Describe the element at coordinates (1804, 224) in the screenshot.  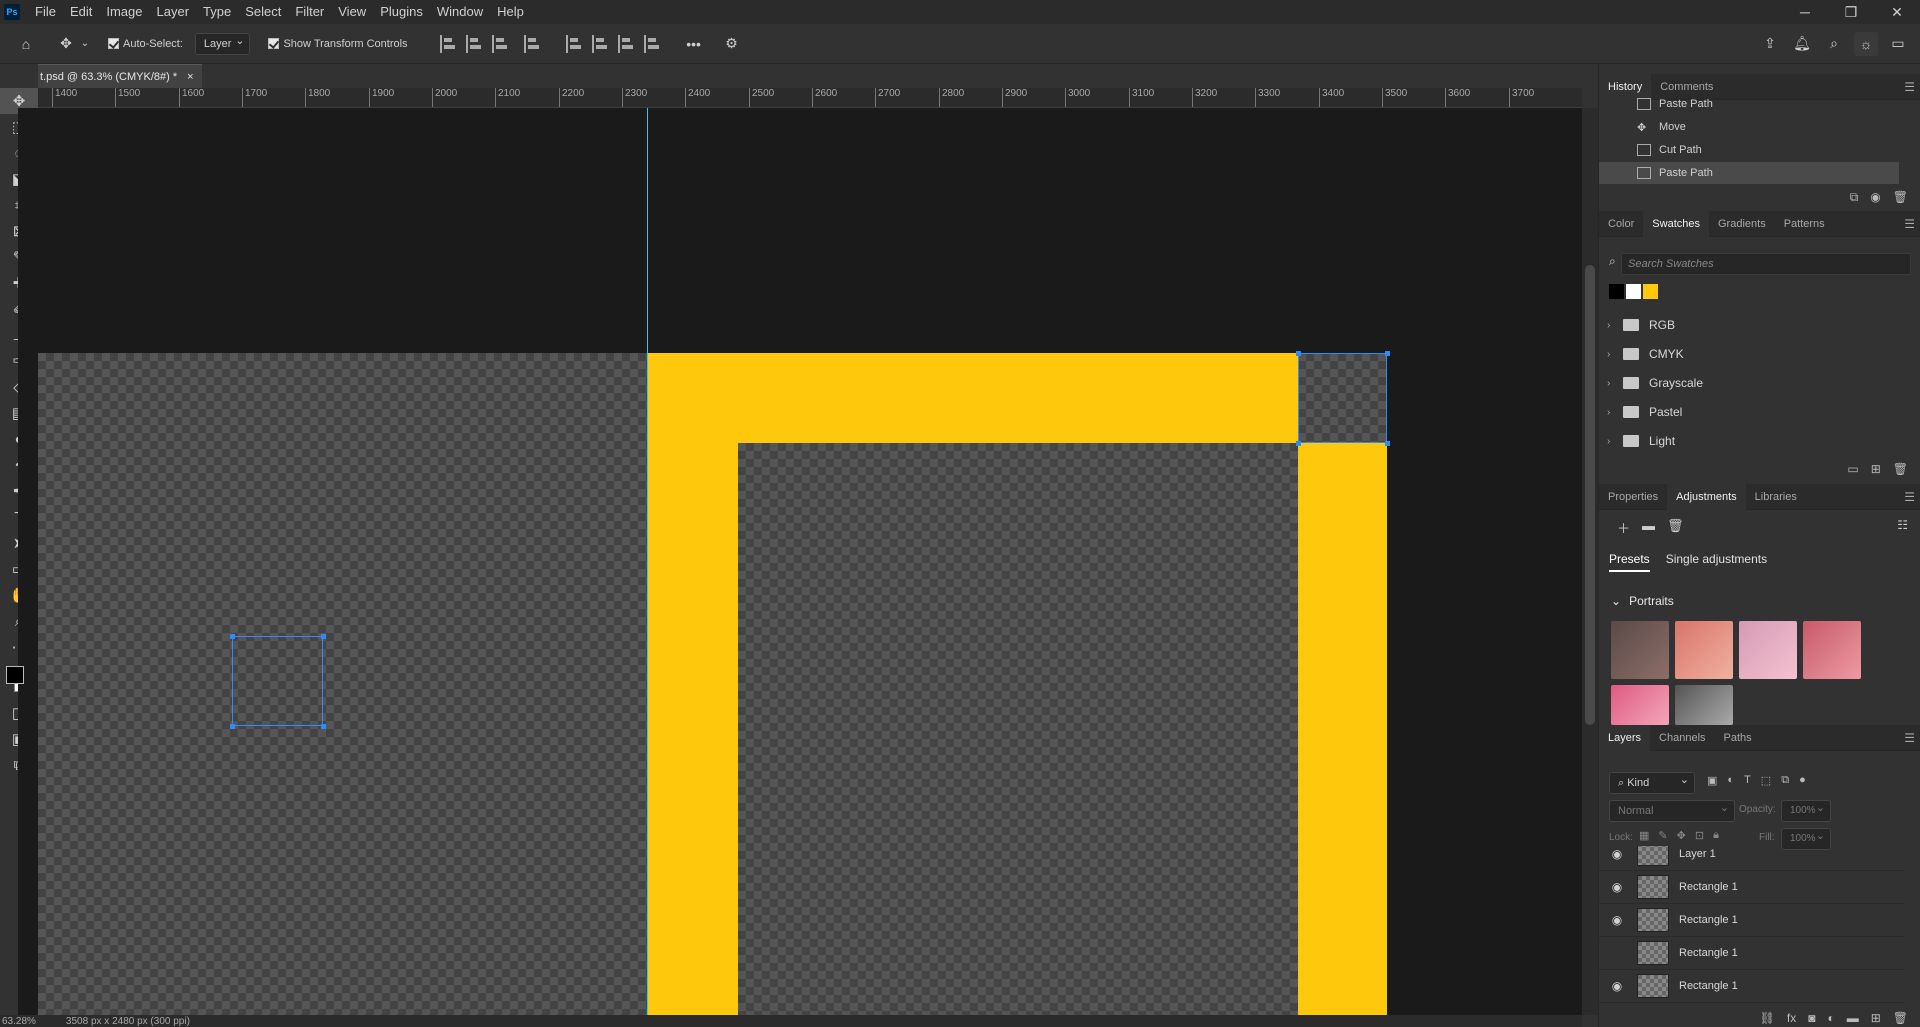
I see `tab-patterns: Patterns` at that location.